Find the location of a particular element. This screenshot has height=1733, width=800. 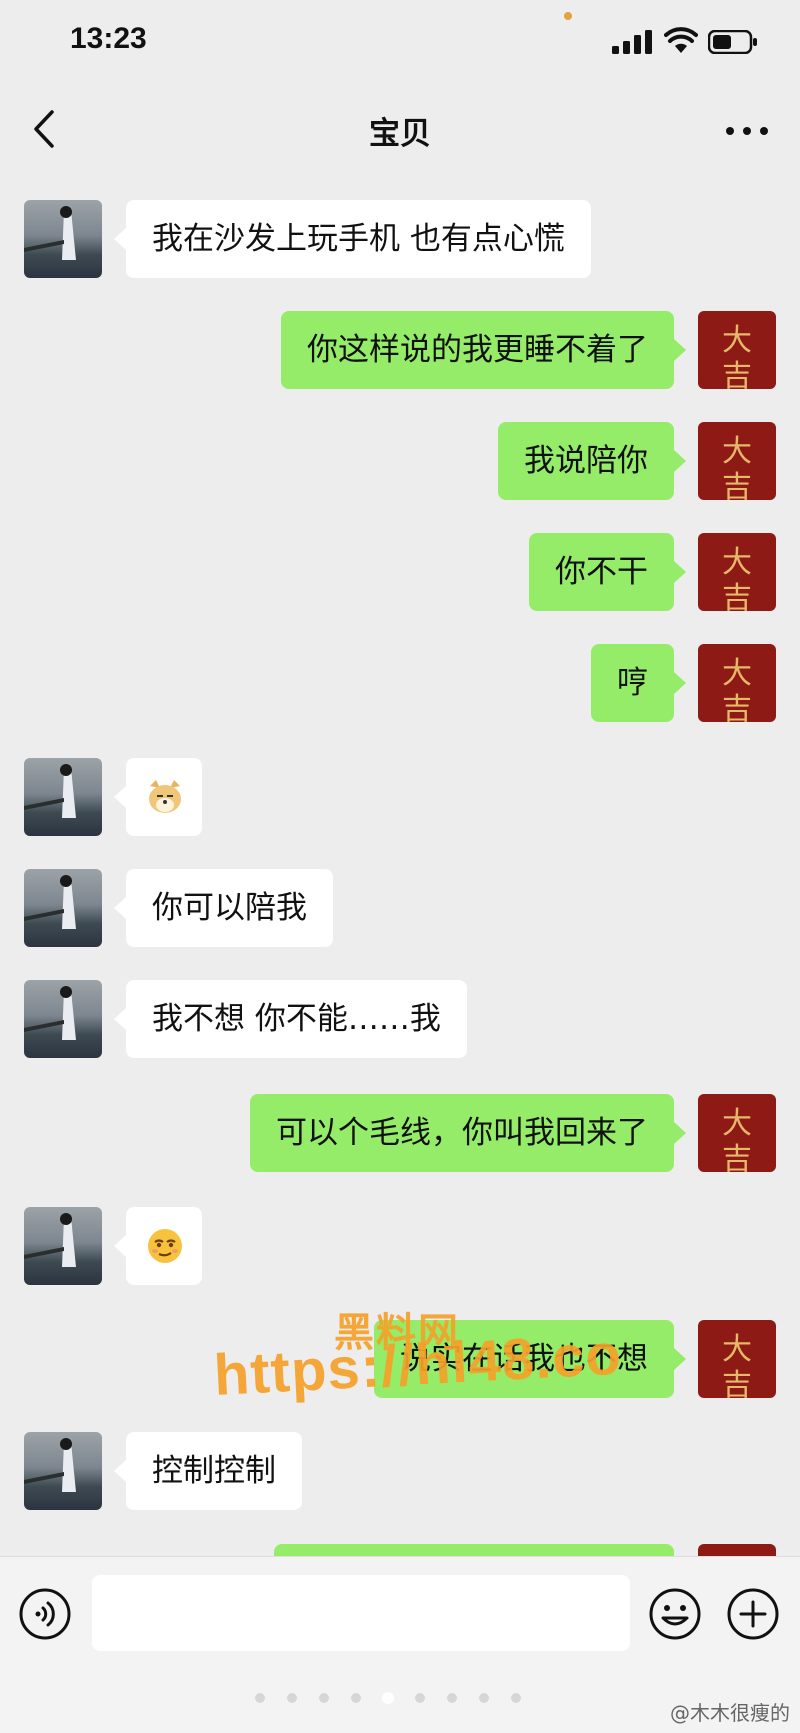

outgoing-message-bubble: 你不干 is located at coordinates (607, 572).